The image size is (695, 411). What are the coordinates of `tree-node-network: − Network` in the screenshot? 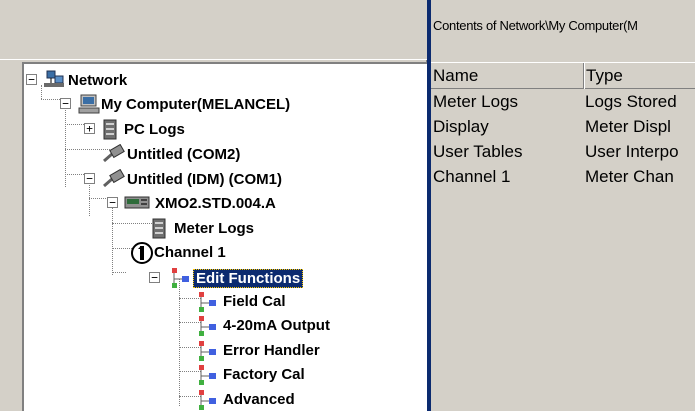 It's located at (124, 80).